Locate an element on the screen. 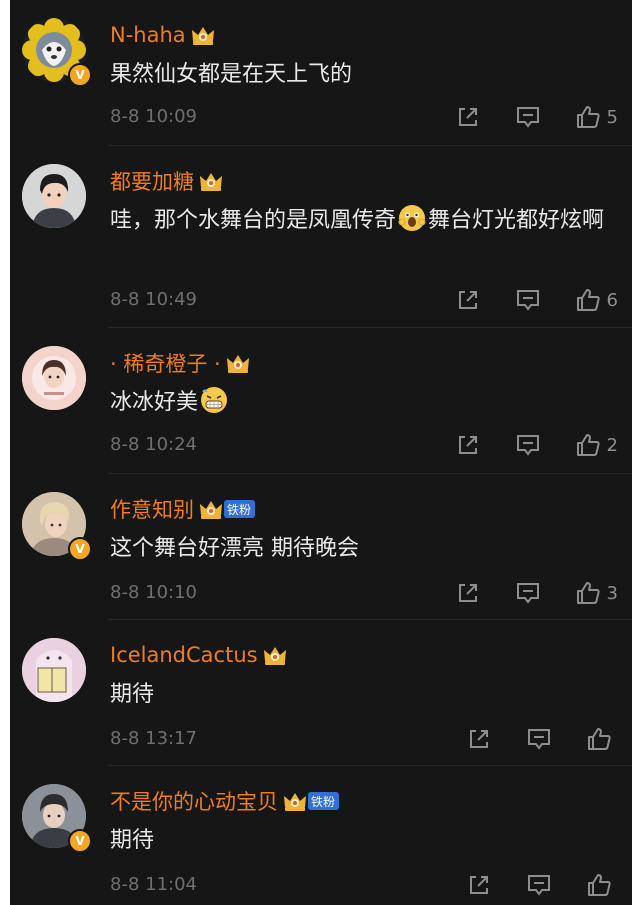  comment-item: V 不是你的心动宝贝 铁粉 期待 8-8 11:04 is located at coordinates (321, 835).